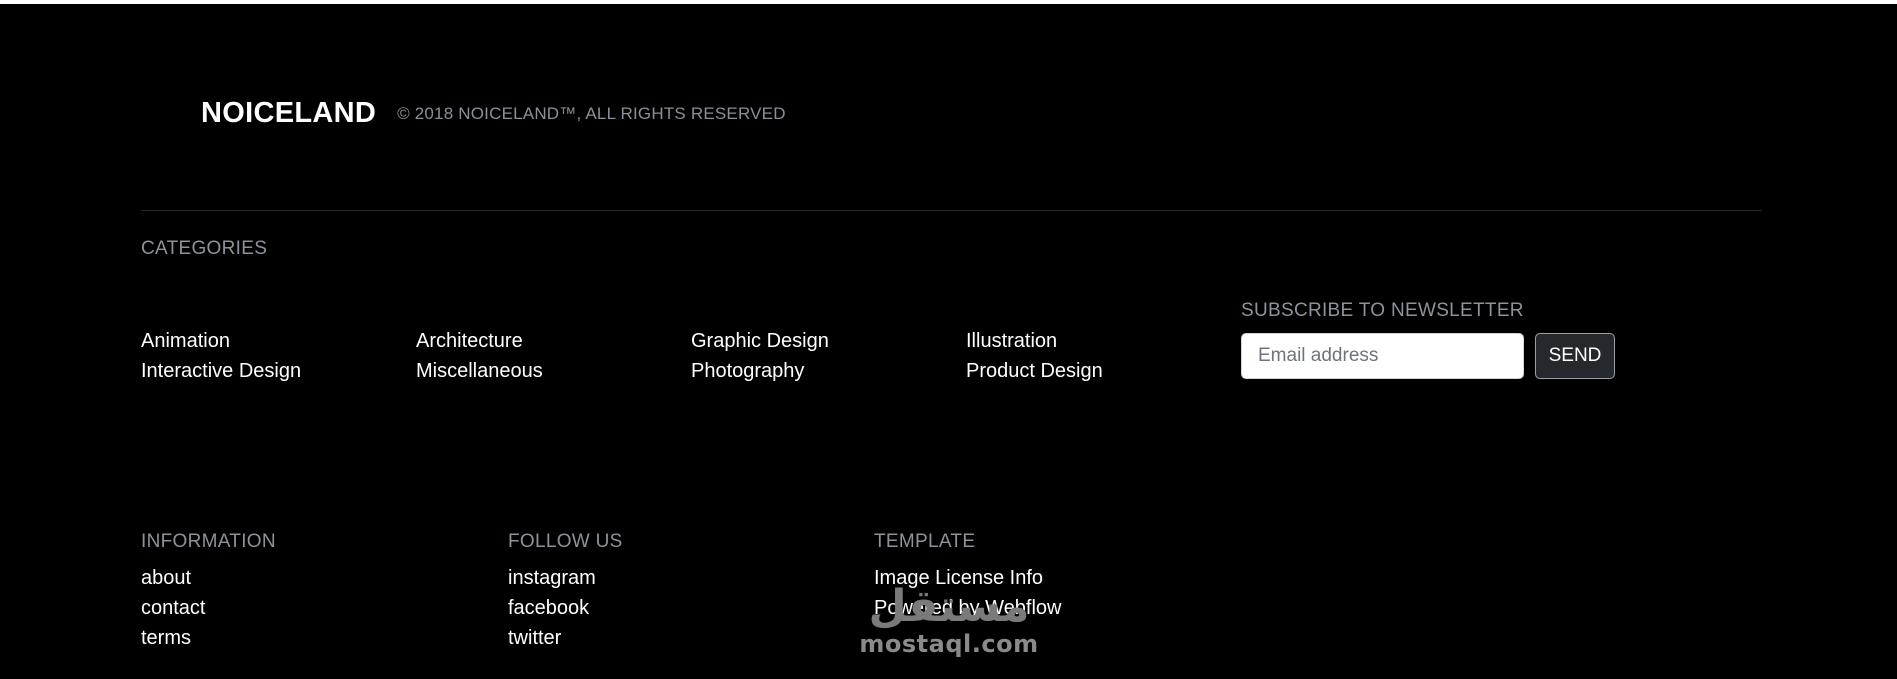 This screenshot has width=1897, height=679. I want to click on contact-link: contact, so click(173, 608).